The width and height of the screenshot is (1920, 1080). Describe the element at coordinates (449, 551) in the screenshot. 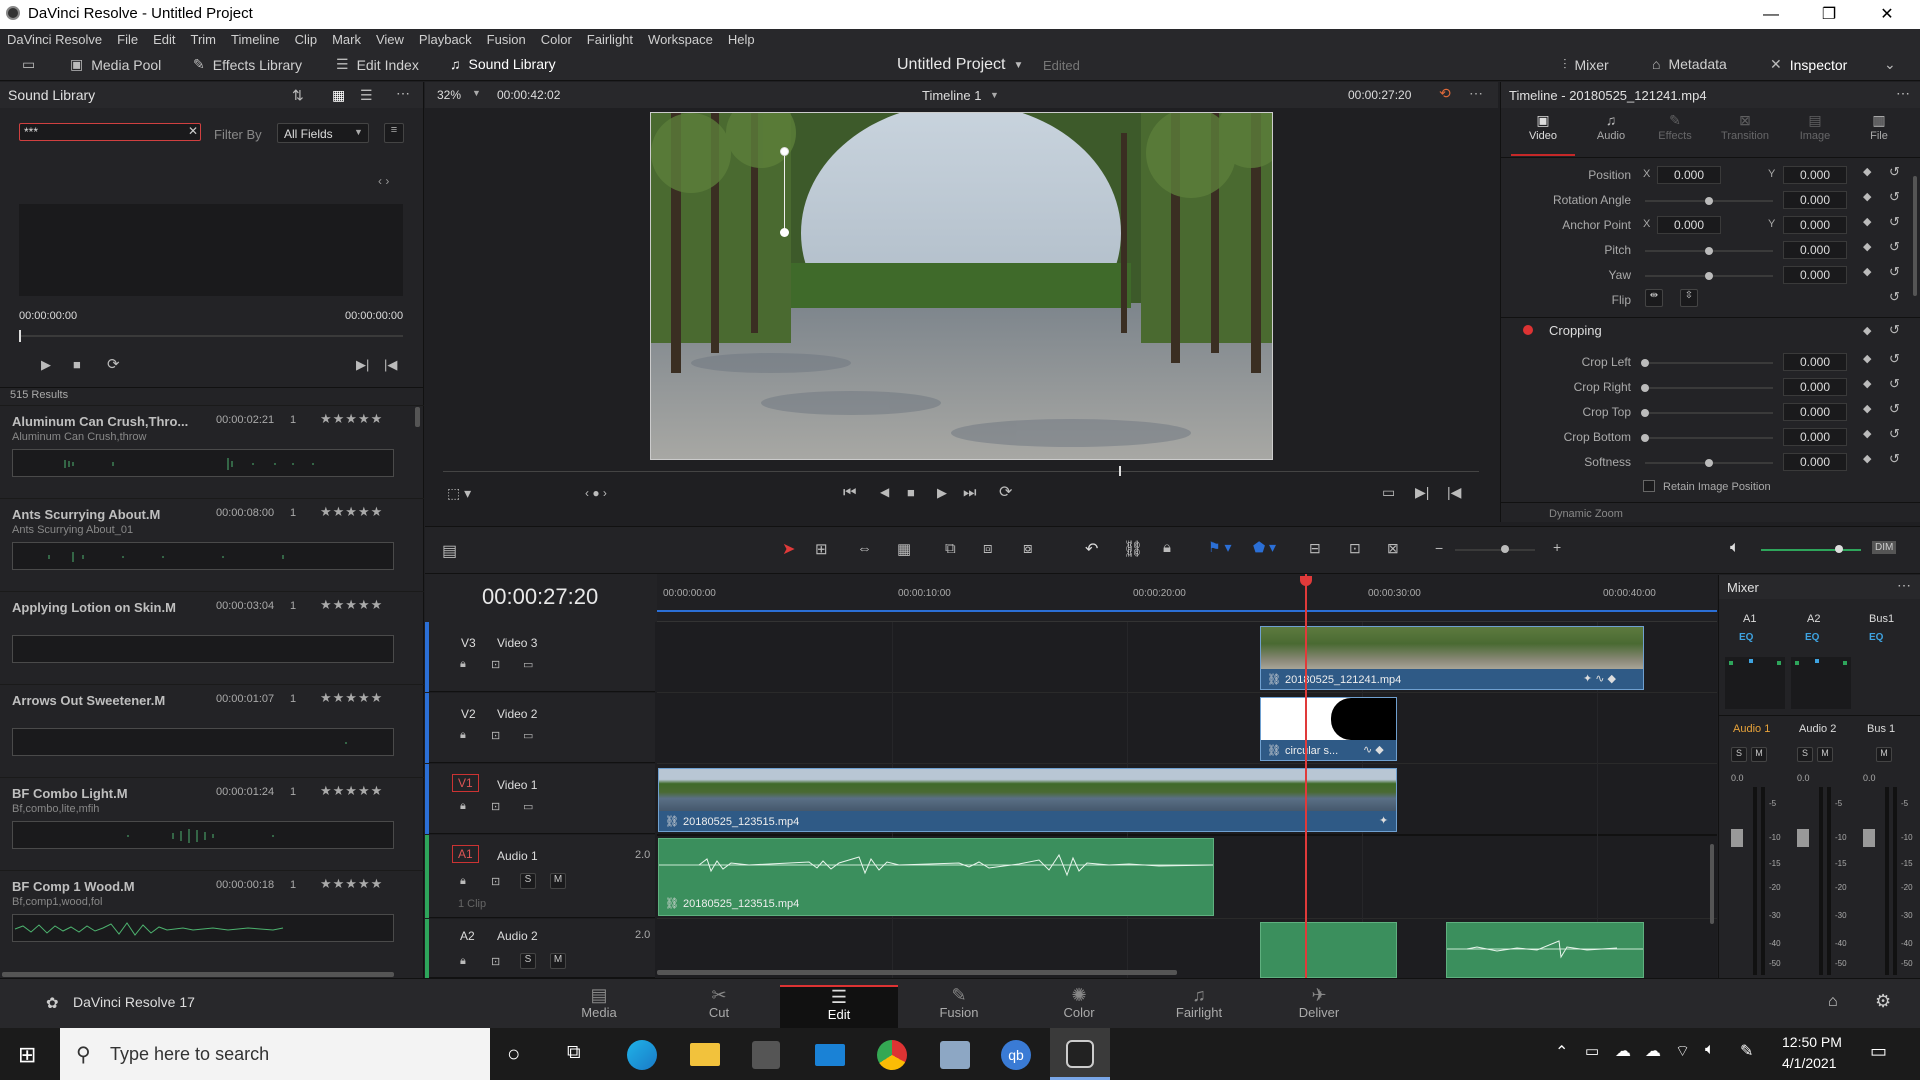

I see `timeline-view-icon: ▤` at that location.